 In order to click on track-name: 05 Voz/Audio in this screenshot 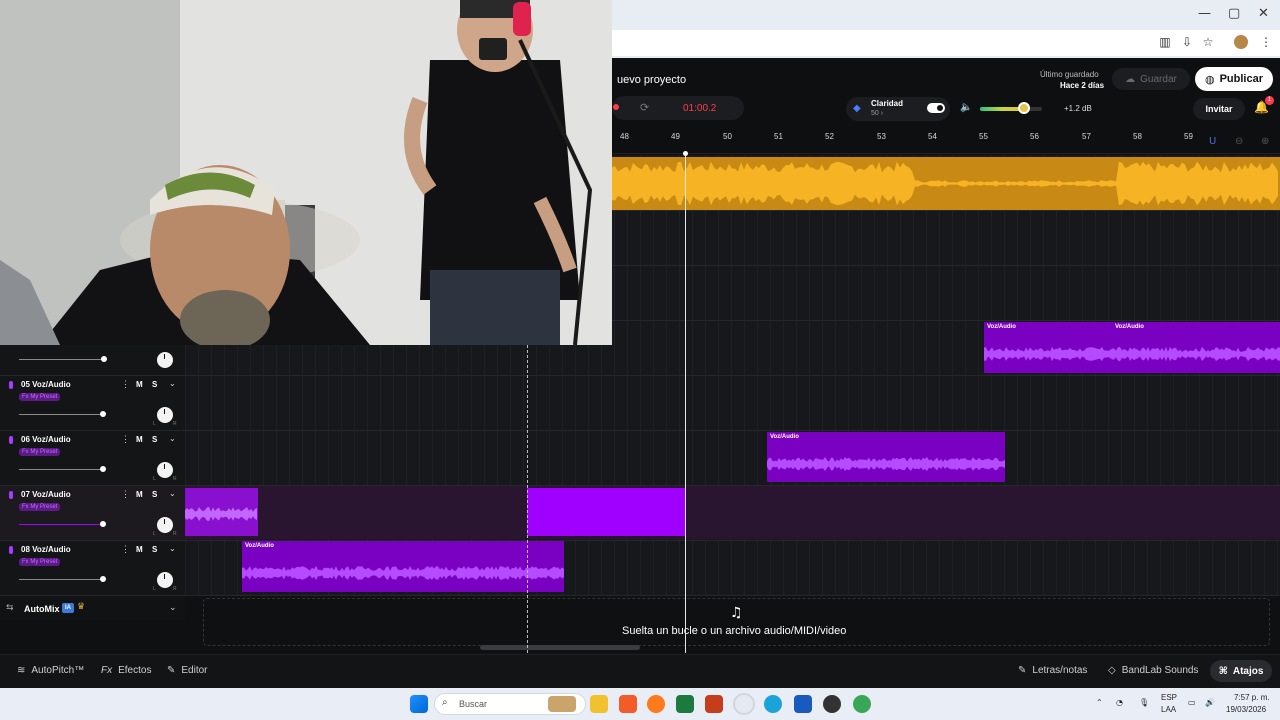, I will do `click(46, 384)`.